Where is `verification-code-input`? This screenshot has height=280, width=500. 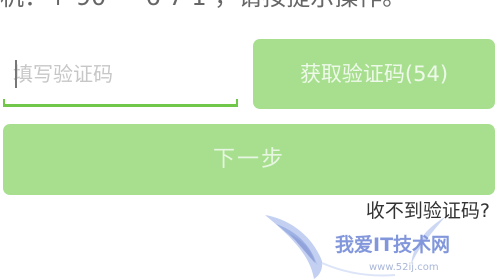 verification-code-input is located at coordinates (120, 74).